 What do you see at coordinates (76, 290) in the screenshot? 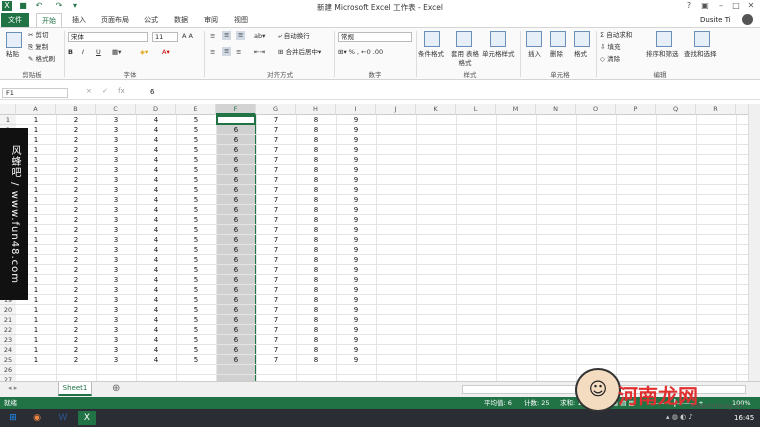
I see `cell-b18: 2` at bounding box center [76, 290].